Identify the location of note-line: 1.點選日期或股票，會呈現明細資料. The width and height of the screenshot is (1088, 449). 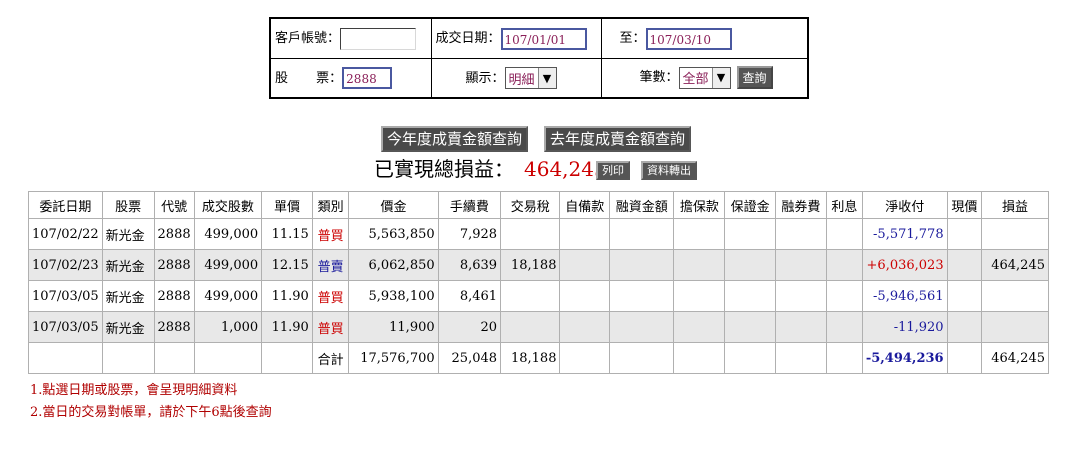
(134, 390).